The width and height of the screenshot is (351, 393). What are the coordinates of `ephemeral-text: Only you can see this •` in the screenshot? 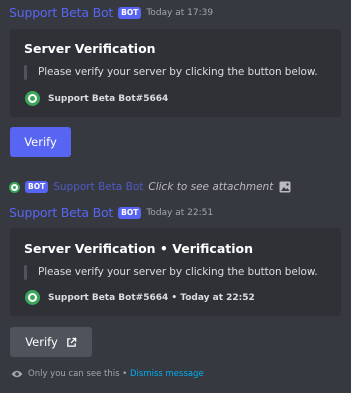 It's located at (78, 374).